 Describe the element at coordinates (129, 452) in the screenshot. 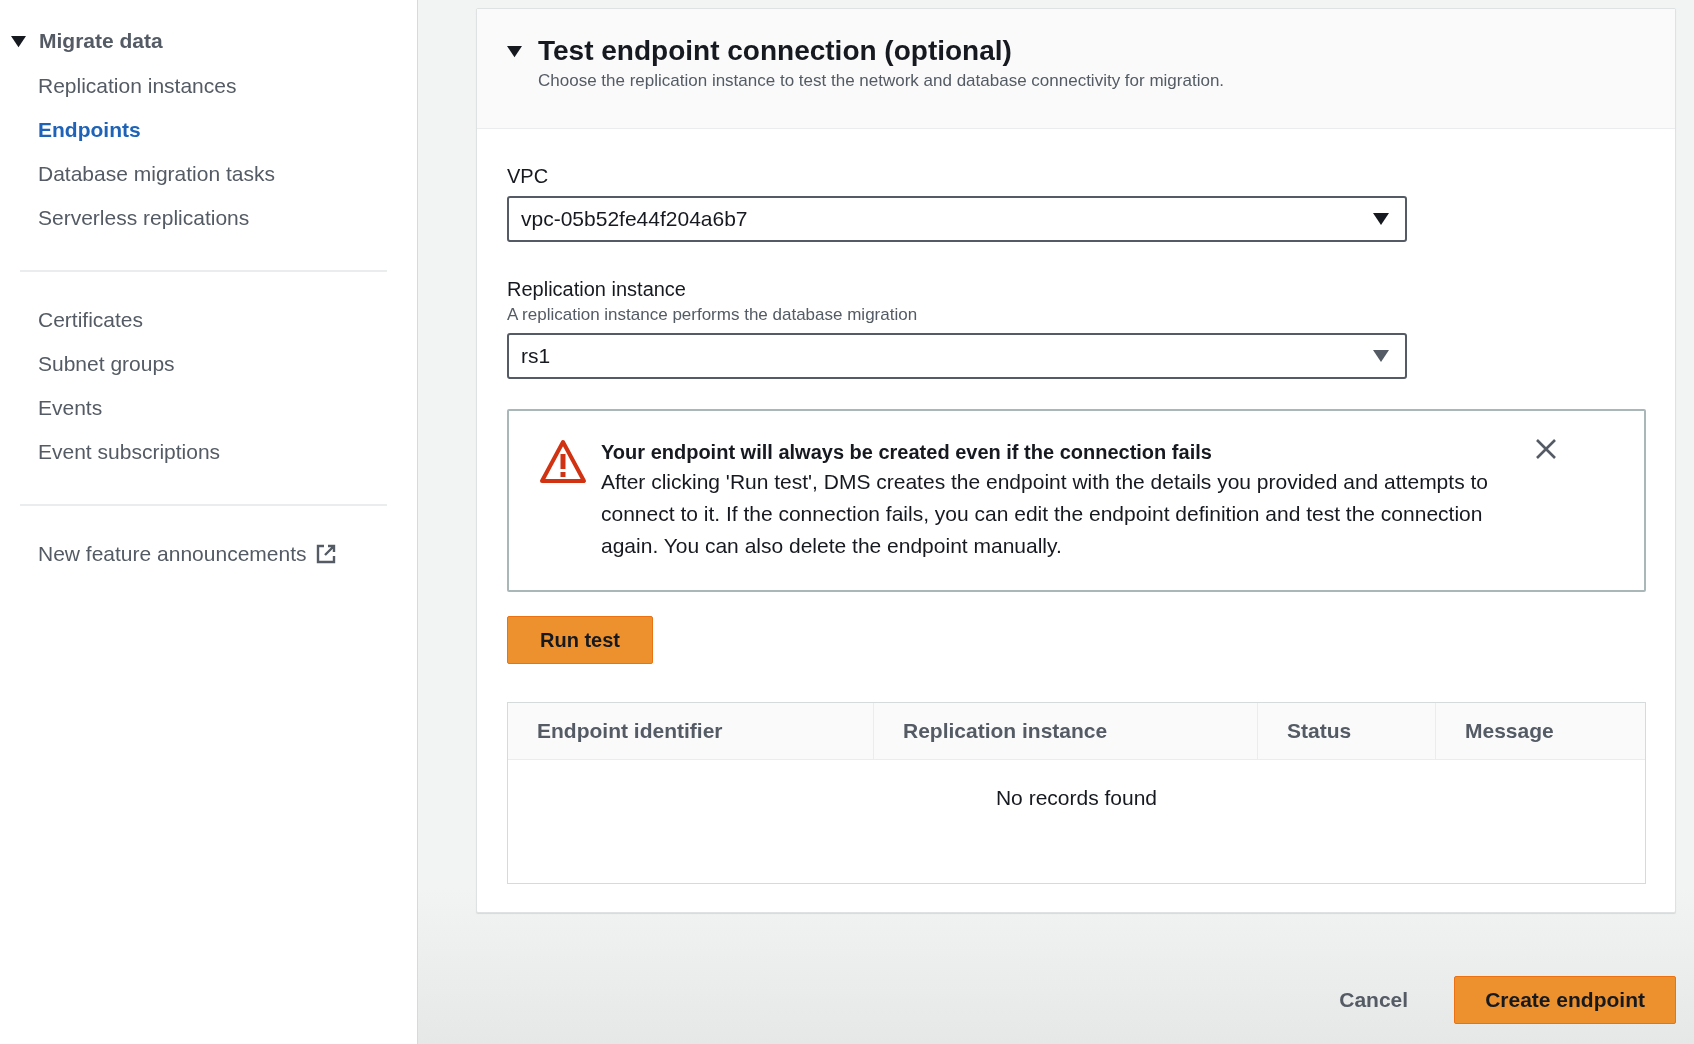

I see `nav-link: Event subscriptions` at that location.